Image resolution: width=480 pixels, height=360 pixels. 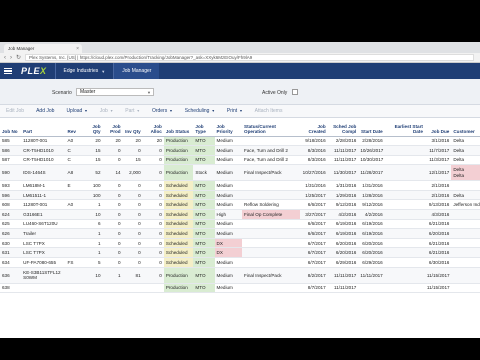 I want to click on action-scheduling-button: Scheduling ▼, so click(x=200, y=111).